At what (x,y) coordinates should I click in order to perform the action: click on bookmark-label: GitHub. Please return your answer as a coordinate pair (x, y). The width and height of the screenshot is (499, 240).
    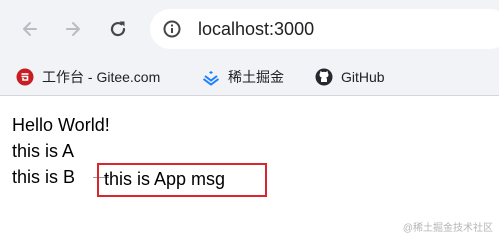
    Looking at the image, I should click on (363, 77).